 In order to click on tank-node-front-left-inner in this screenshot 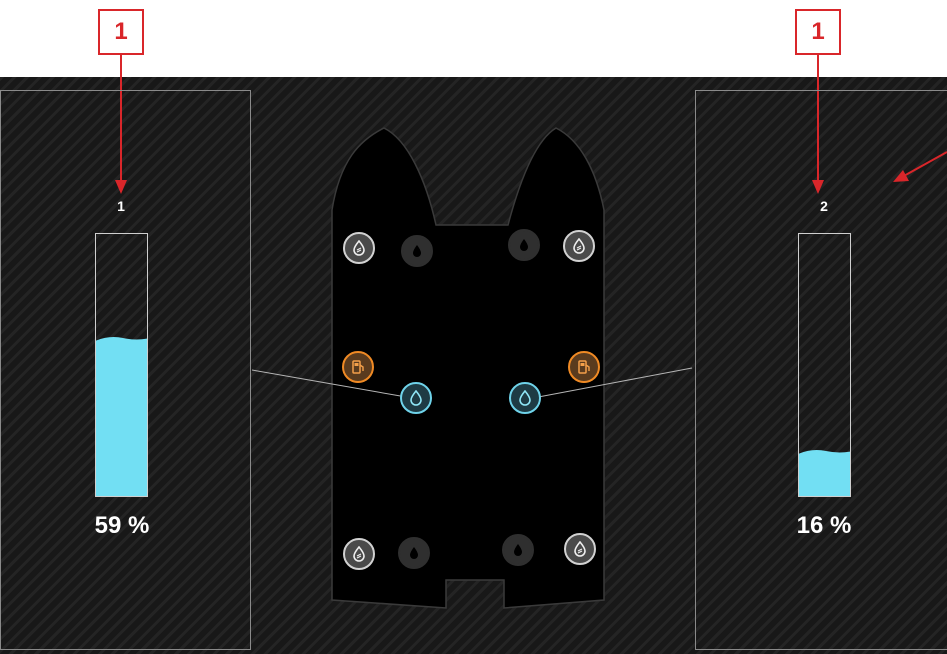, I will do `click(417, 251)`.